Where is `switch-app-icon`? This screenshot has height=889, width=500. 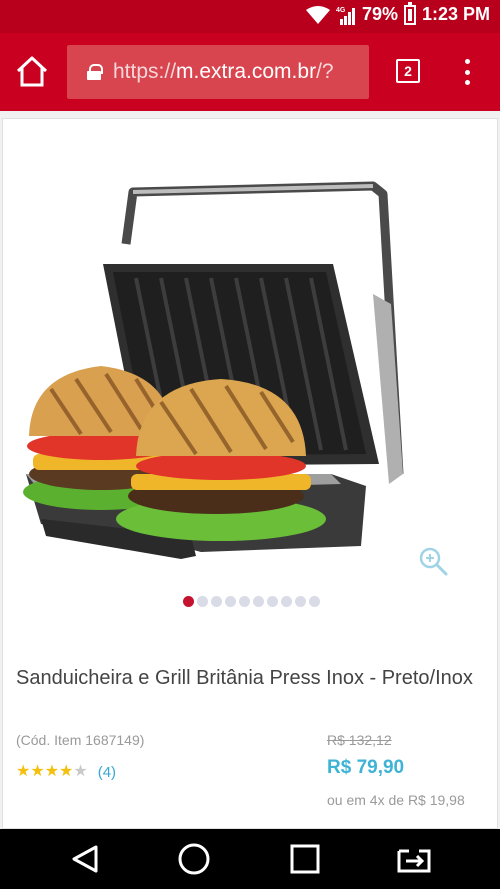 switch-app-icon is located at coordinates (414, 859).